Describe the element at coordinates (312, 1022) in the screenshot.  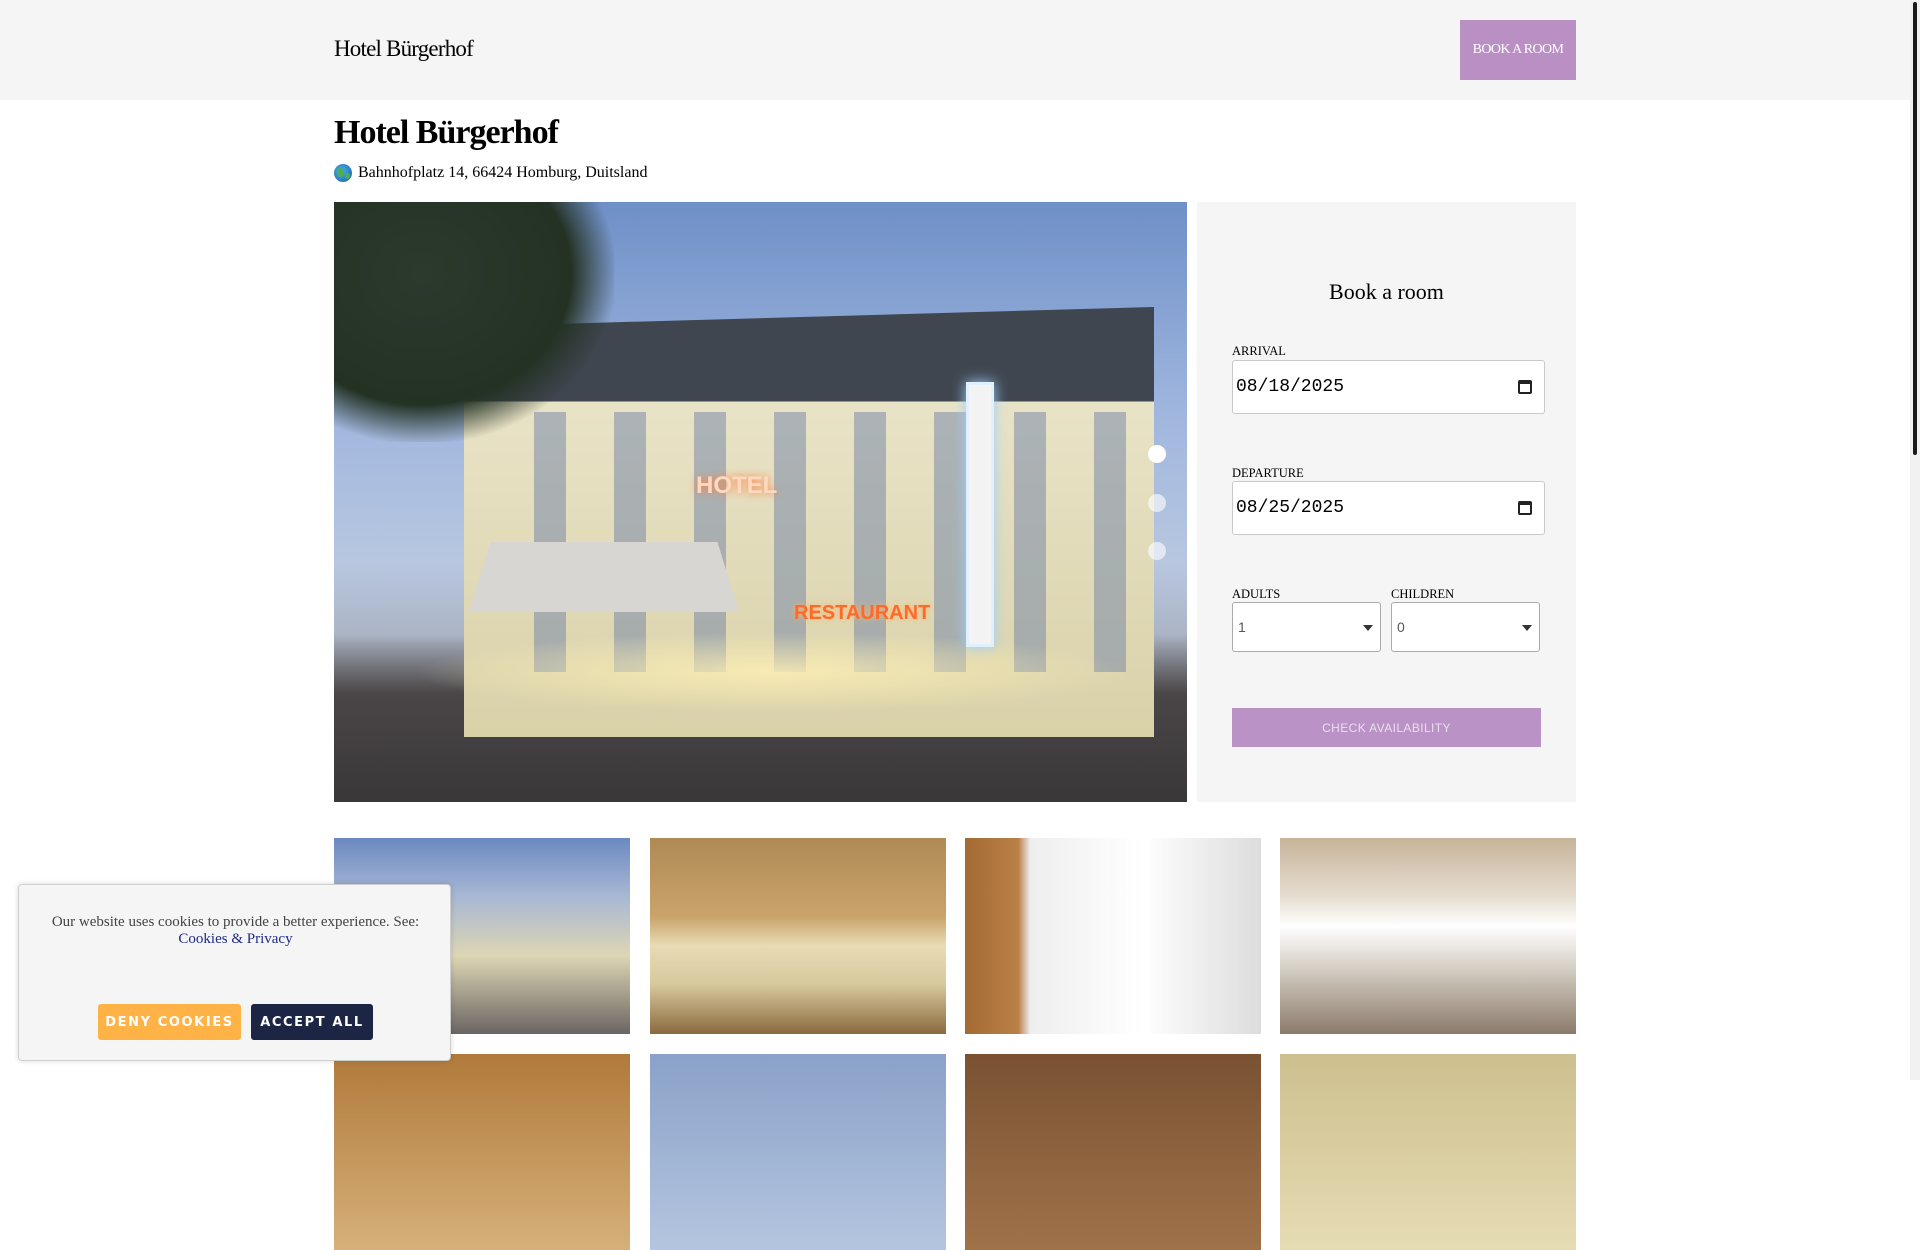
I see `accept-all-button: ACCEPT ALL` at that location.